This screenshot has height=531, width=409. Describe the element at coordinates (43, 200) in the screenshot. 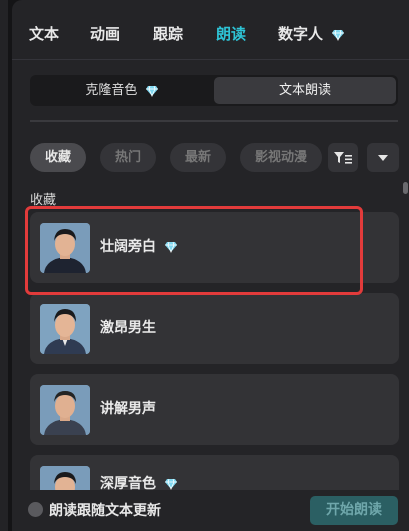

I see `section-title: 收藏` at that location.